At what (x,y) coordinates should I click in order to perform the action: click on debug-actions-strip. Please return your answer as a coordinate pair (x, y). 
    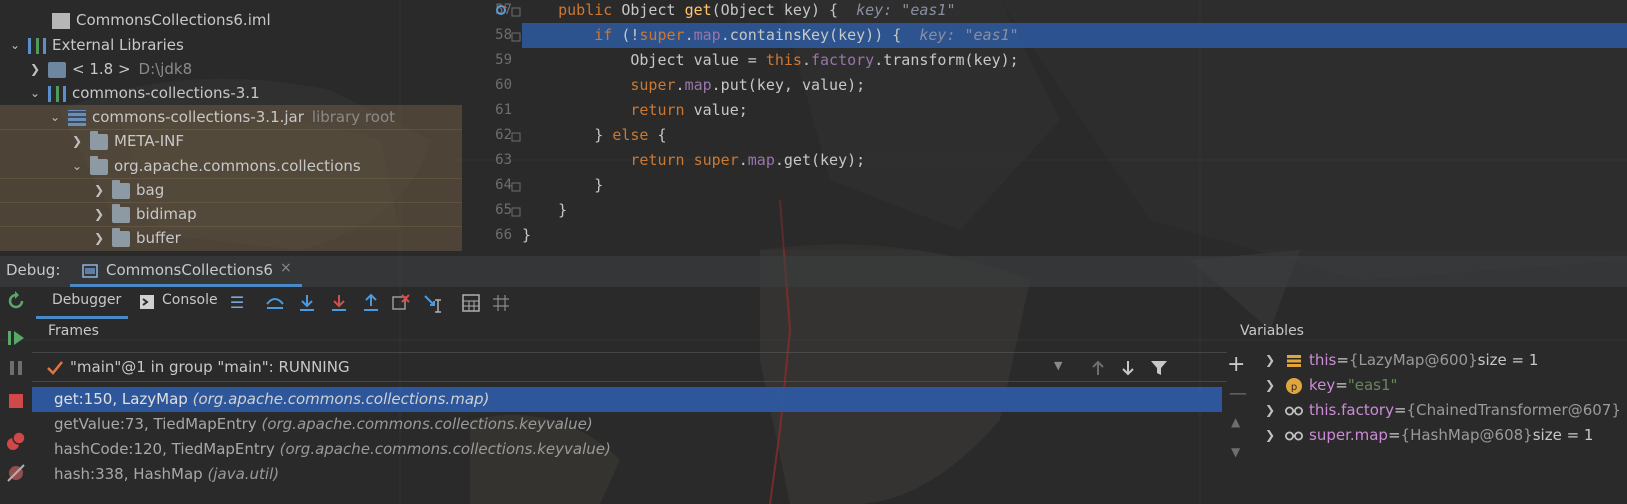
    Looking at the image, I should click on (16, 395).